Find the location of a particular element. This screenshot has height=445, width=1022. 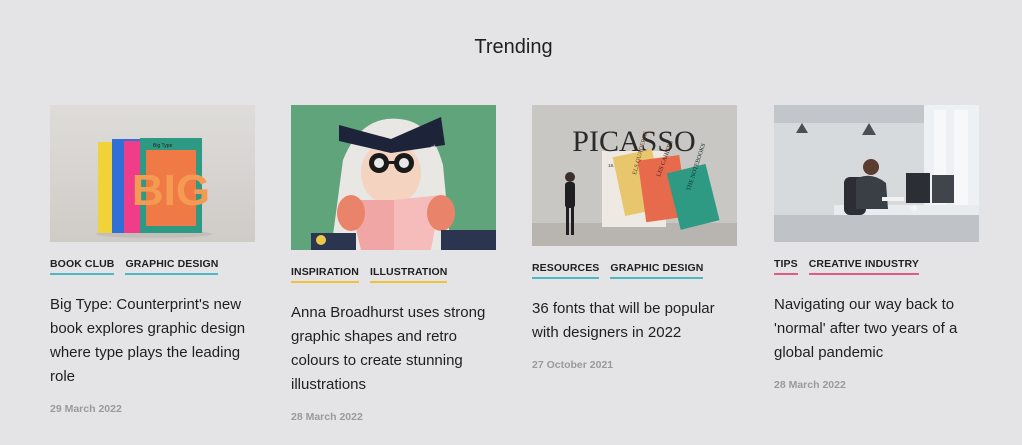

article-thumbnail: BIG Big Type is located at coordinates (152, 173).